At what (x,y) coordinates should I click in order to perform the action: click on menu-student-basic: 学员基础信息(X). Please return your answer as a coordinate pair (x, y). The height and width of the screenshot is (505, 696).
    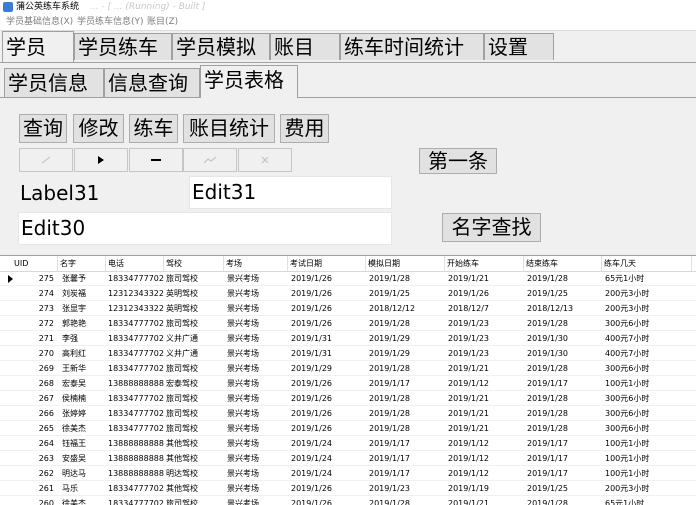
    Looking at the image, I should click on (39, 22).